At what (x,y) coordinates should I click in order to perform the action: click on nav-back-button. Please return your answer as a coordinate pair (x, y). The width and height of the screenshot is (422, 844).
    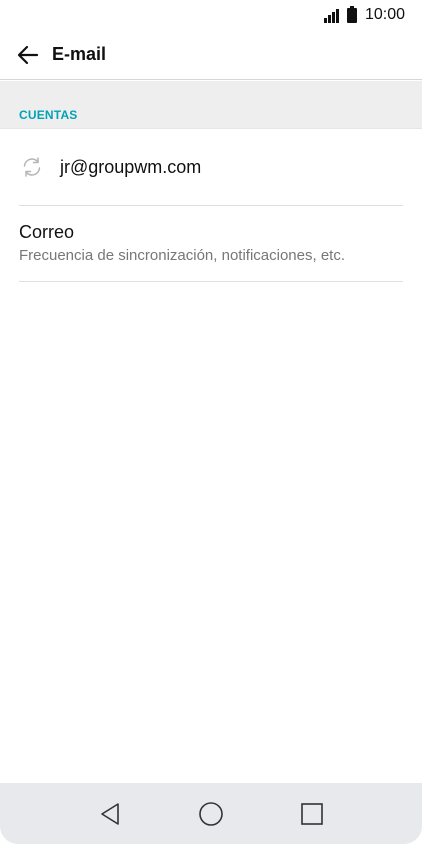
    Looking at the image, I should click on (110, 814).